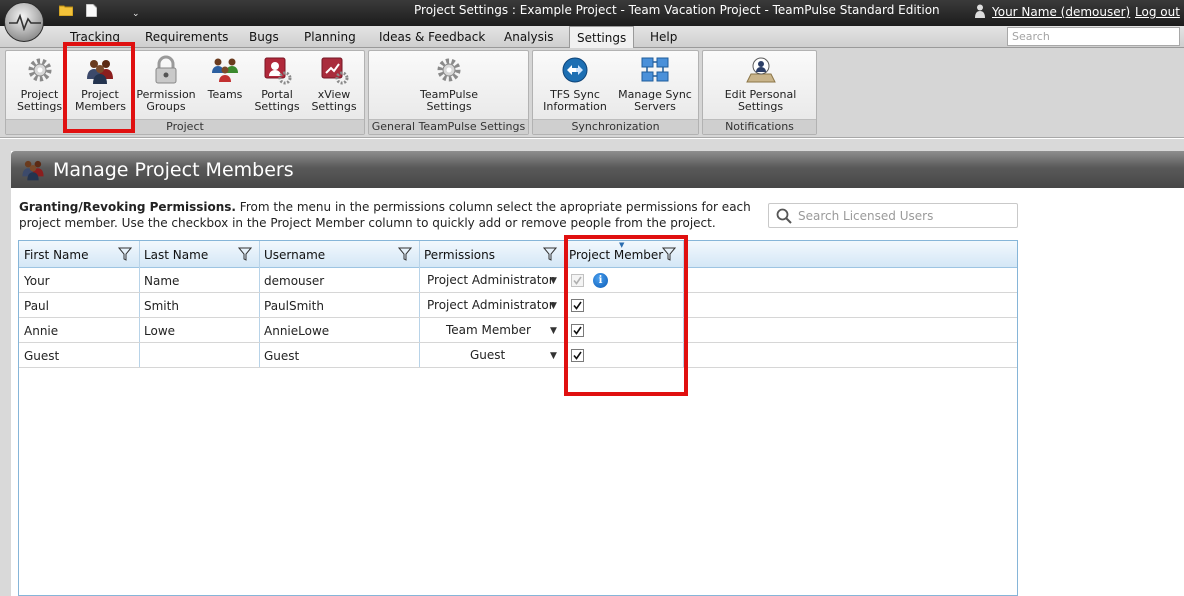 The height and width of the screenshot is (596, 1184). What do you see at coordinates (622, 245) in the screenshot?
I see `sort-indicator-icon: ▼` at bounding box center [622, 245].